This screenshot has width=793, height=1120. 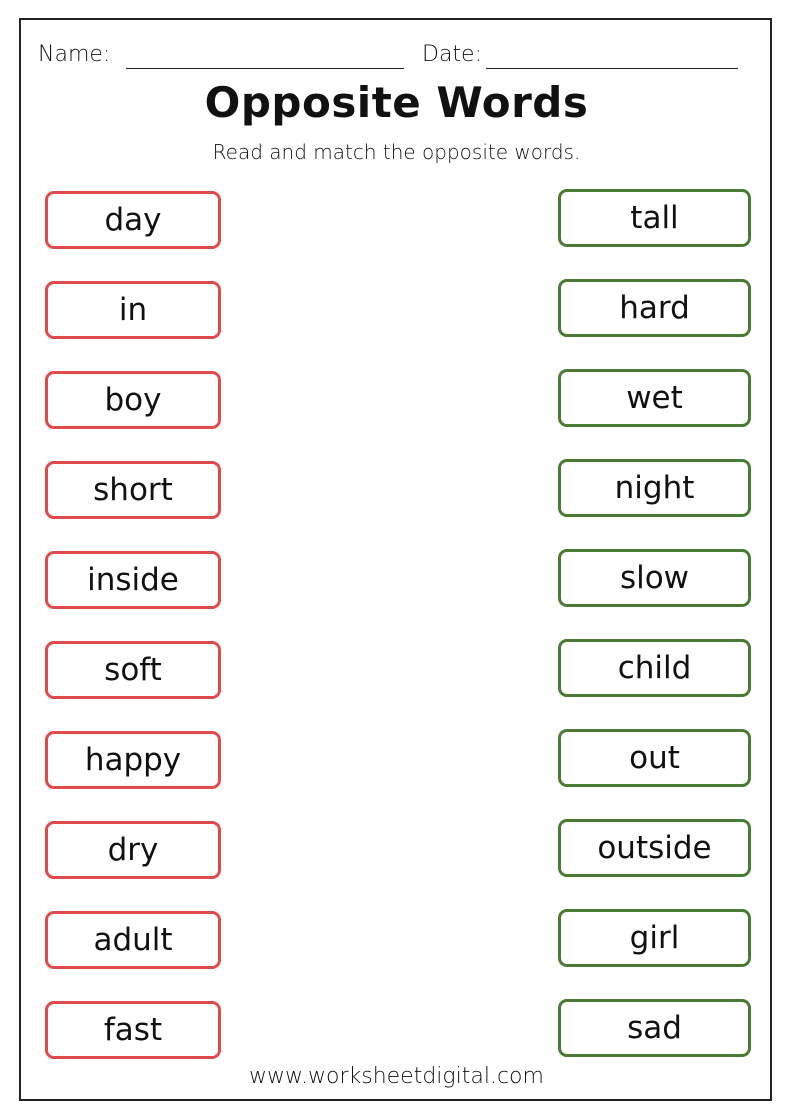 I want to click on left-word-box: inside, so click(x=133, y=580).